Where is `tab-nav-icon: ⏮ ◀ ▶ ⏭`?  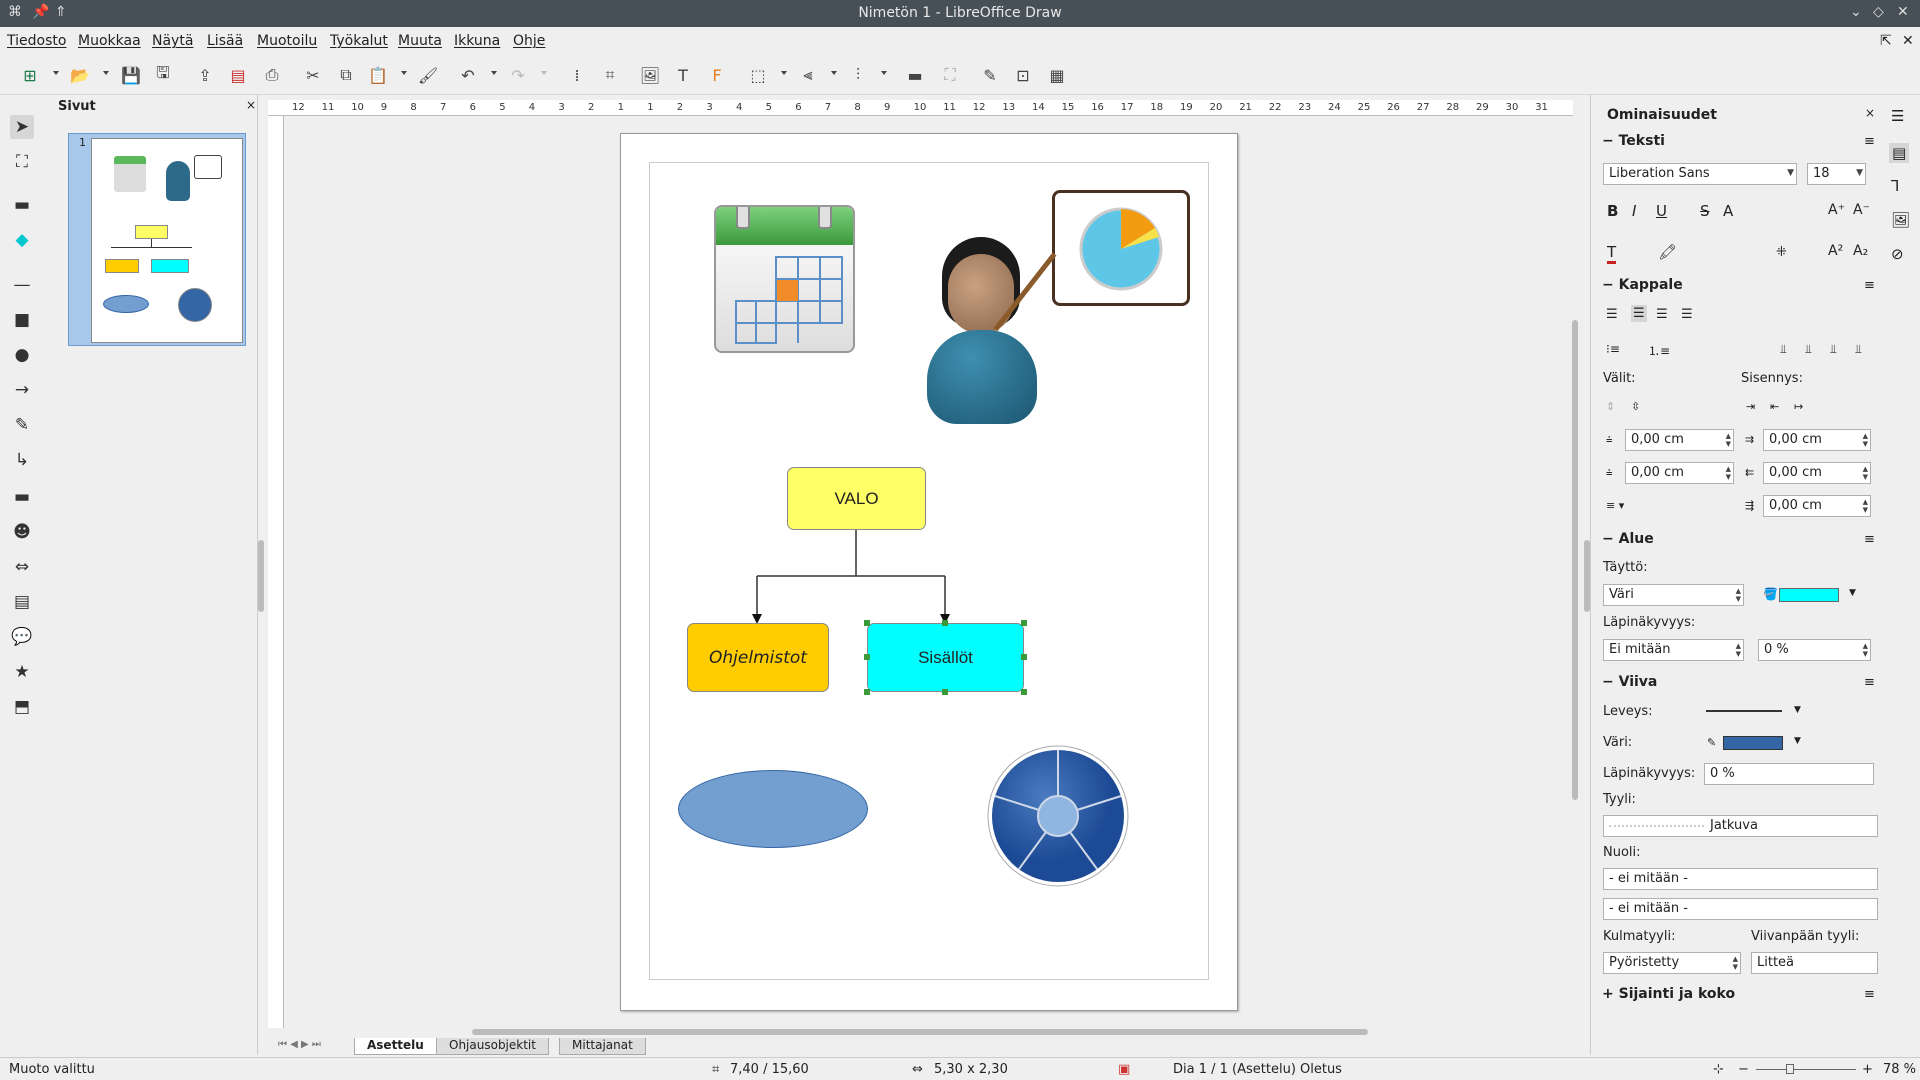
tab-nav-icon: ⏮ ◀ ▶ ⏭ is located at coordinates (299, 1044).